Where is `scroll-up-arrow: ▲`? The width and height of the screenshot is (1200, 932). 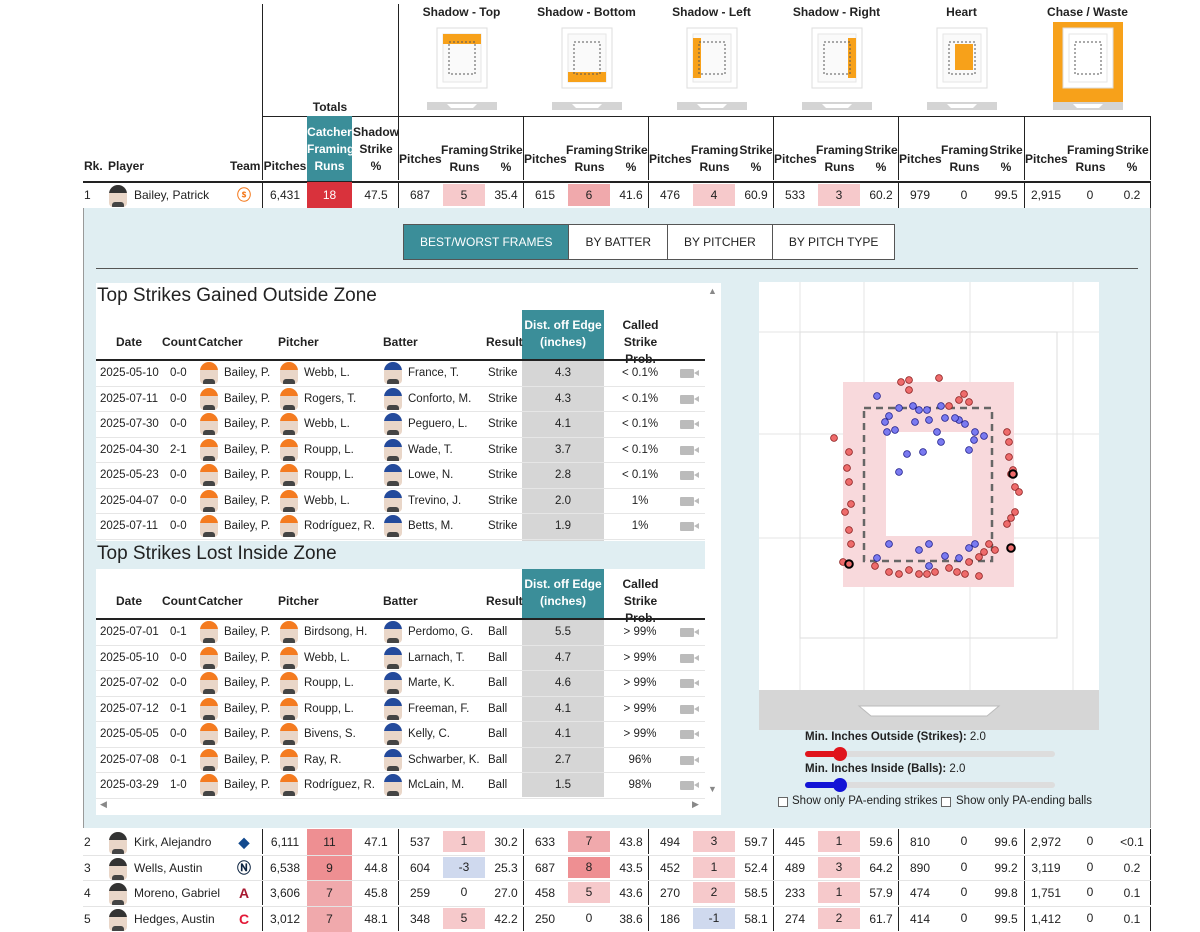
scroll-up-arrow: ▲ is located at coordinates (712, 291).